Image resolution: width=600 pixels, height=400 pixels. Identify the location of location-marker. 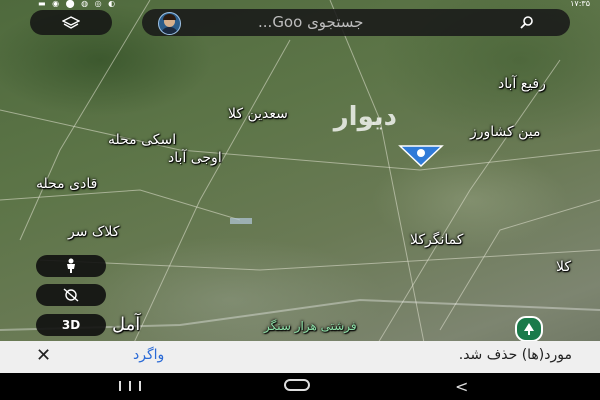
(421, 157).